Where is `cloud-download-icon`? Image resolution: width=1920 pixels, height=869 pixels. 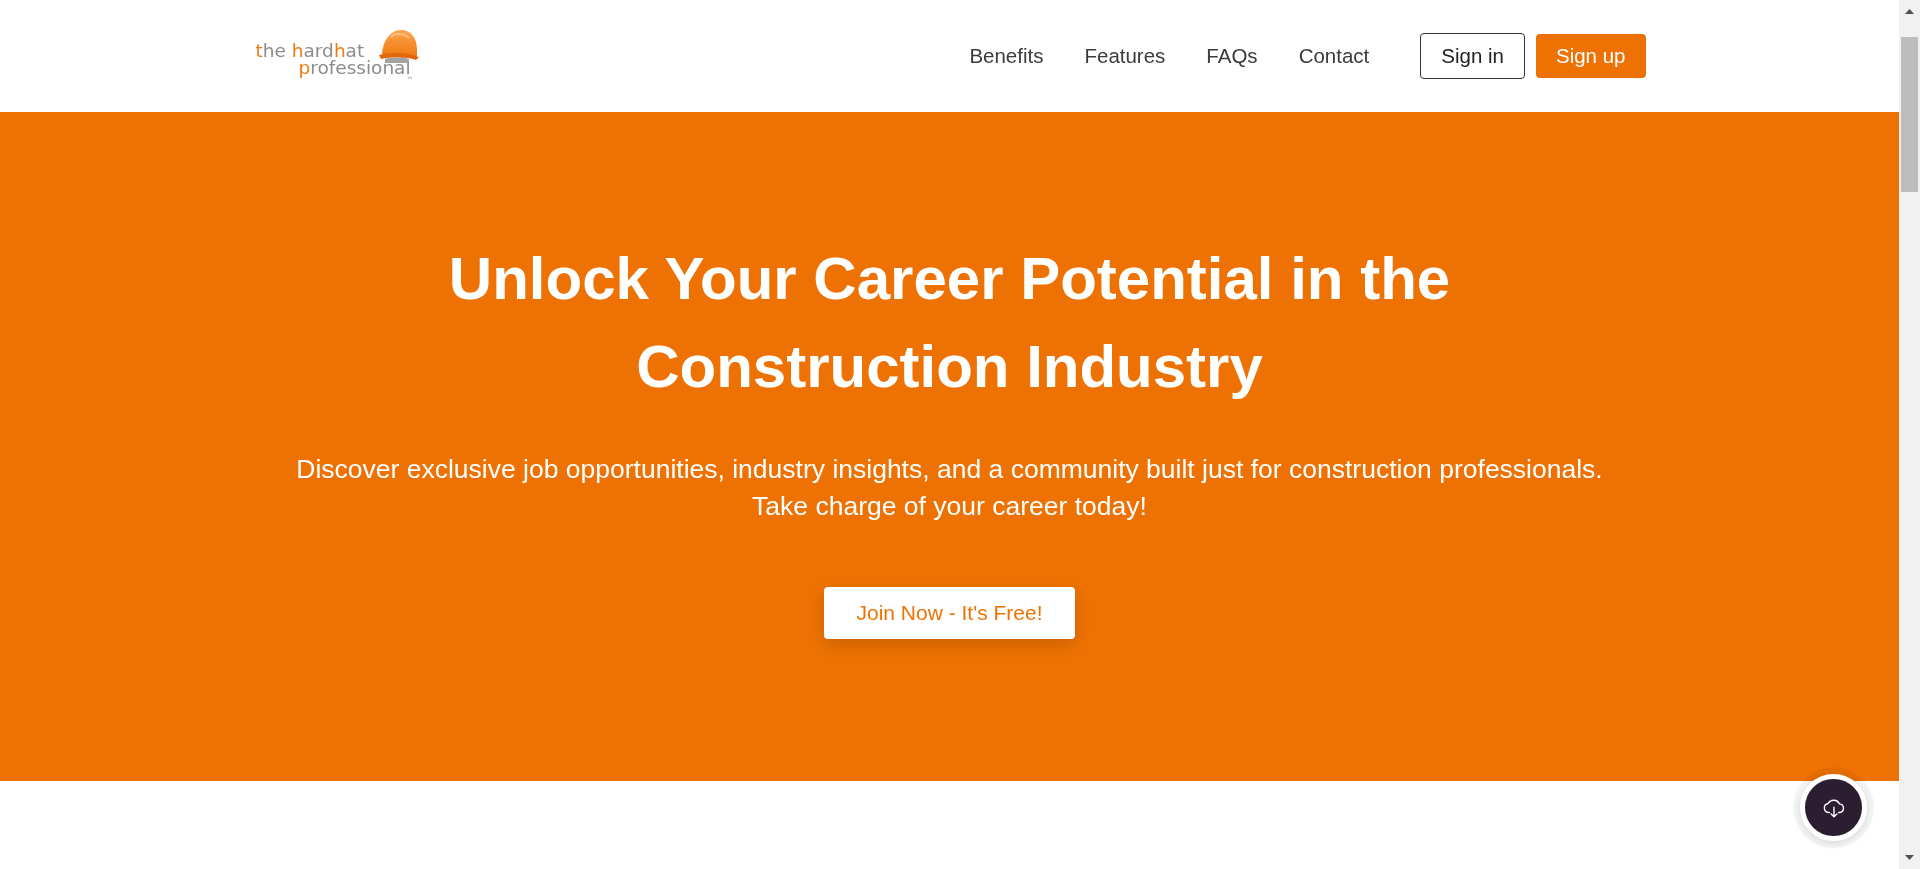
cloud-download-icon is located at coordinates (1833, 807).